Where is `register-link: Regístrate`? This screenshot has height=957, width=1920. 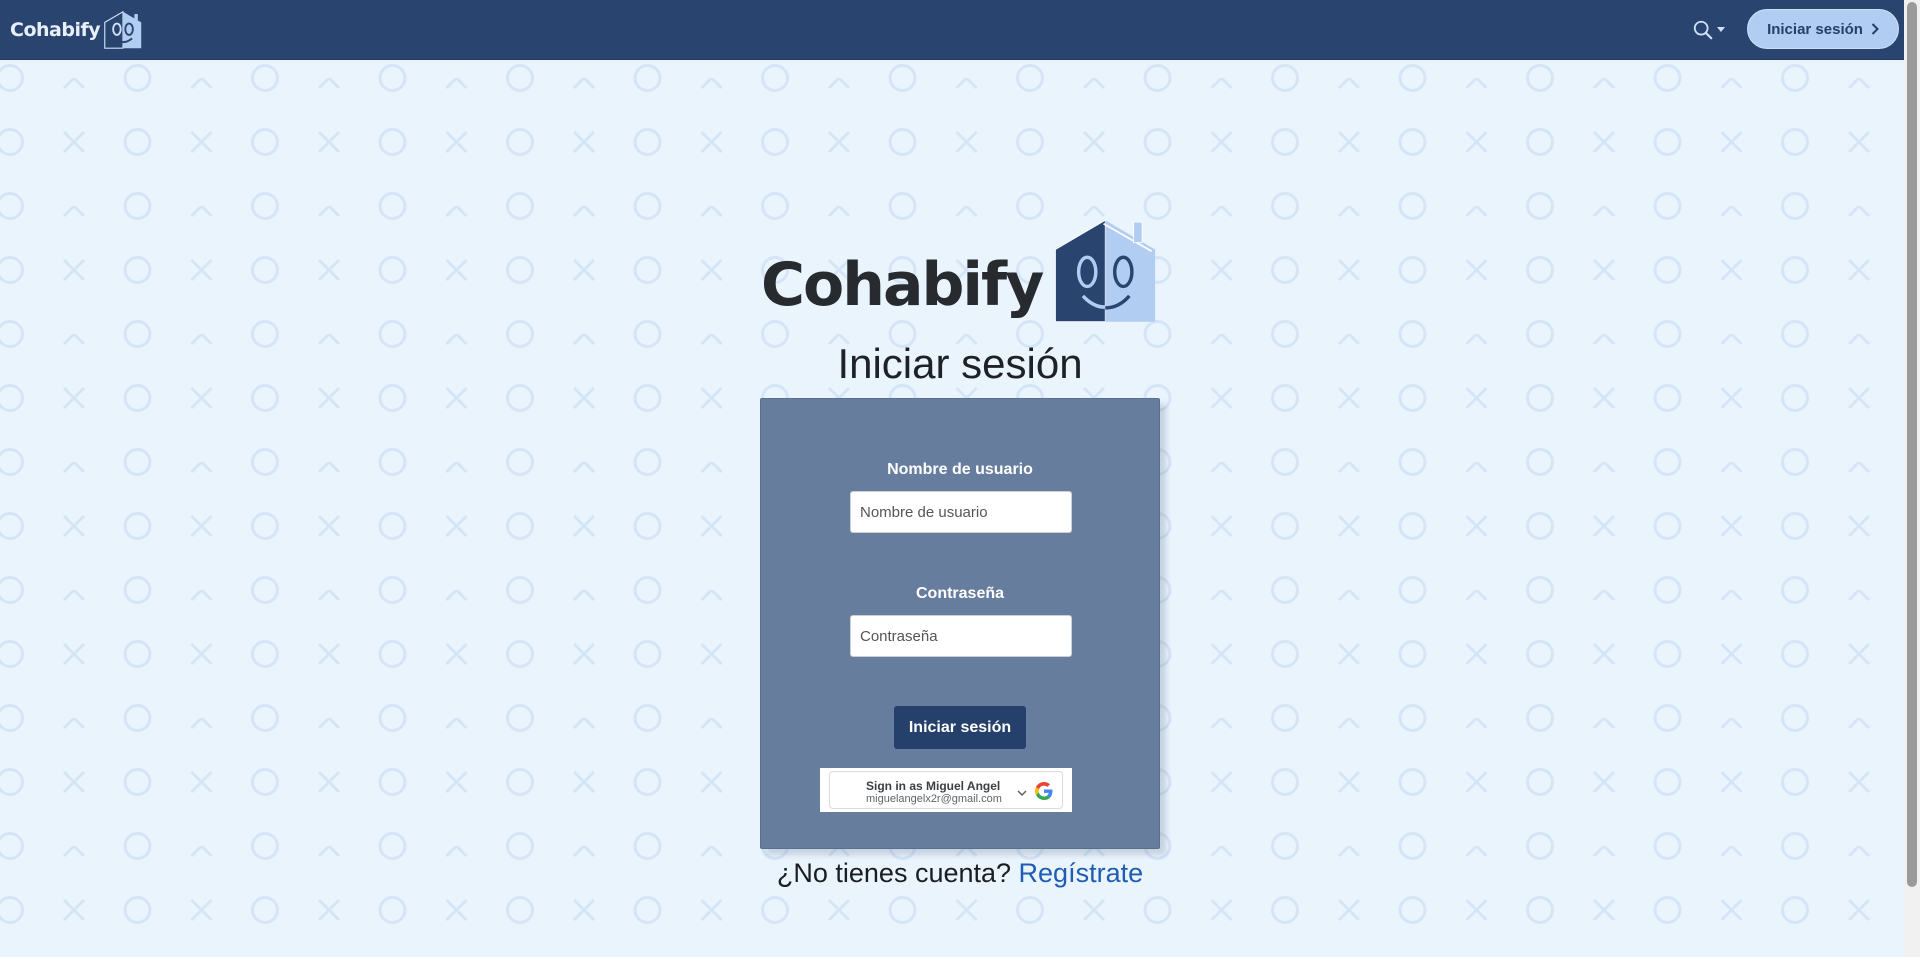
register-link: Regístrate is located at coordinates (1081, 873).